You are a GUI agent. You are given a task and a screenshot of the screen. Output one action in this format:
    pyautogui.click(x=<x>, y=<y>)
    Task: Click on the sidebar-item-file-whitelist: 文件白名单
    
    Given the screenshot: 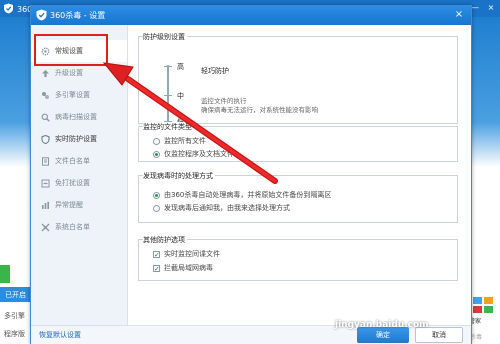 What is the action you would take?
    pyautogui.click(x=79, y=161)
    